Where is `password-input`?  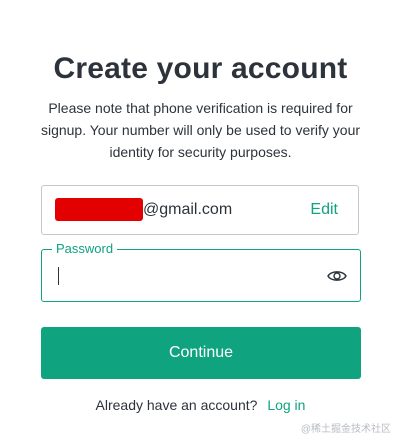
password-input is located at coordinates (184, 276).